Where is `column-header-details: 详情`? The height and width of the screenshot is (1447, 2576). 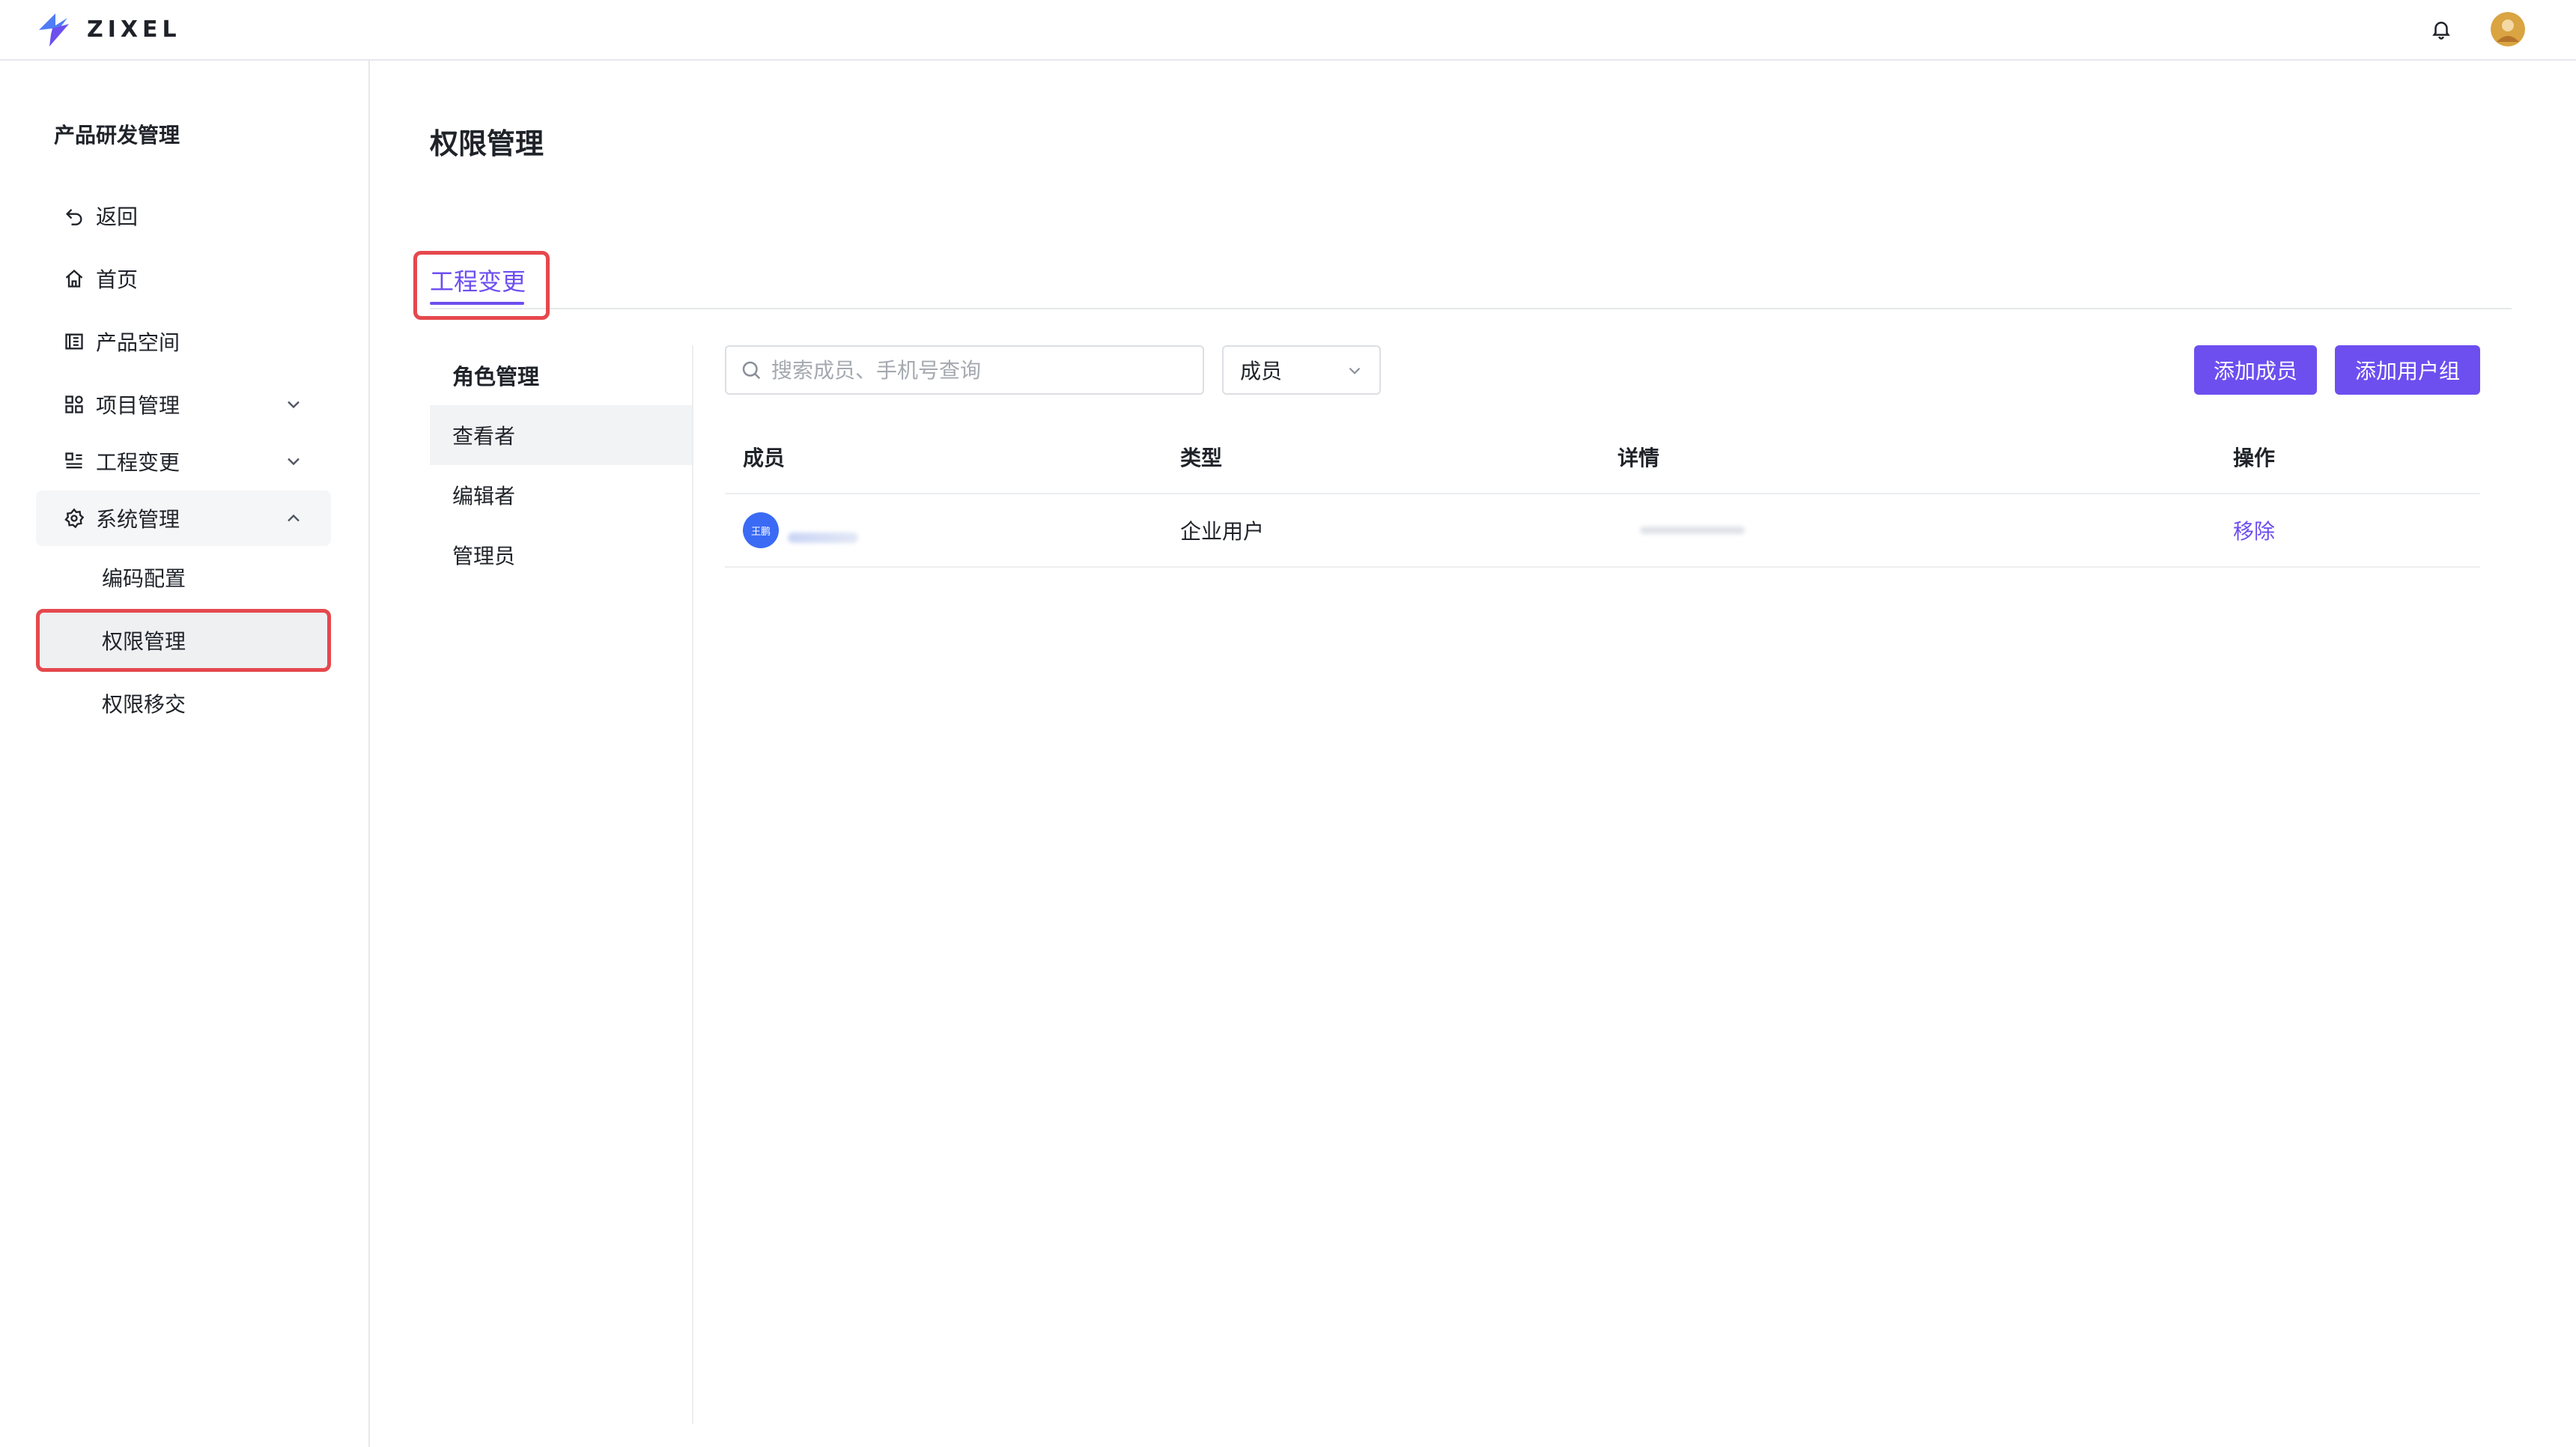
column-header-details: 详情 is located at coordinates (1907, 457).